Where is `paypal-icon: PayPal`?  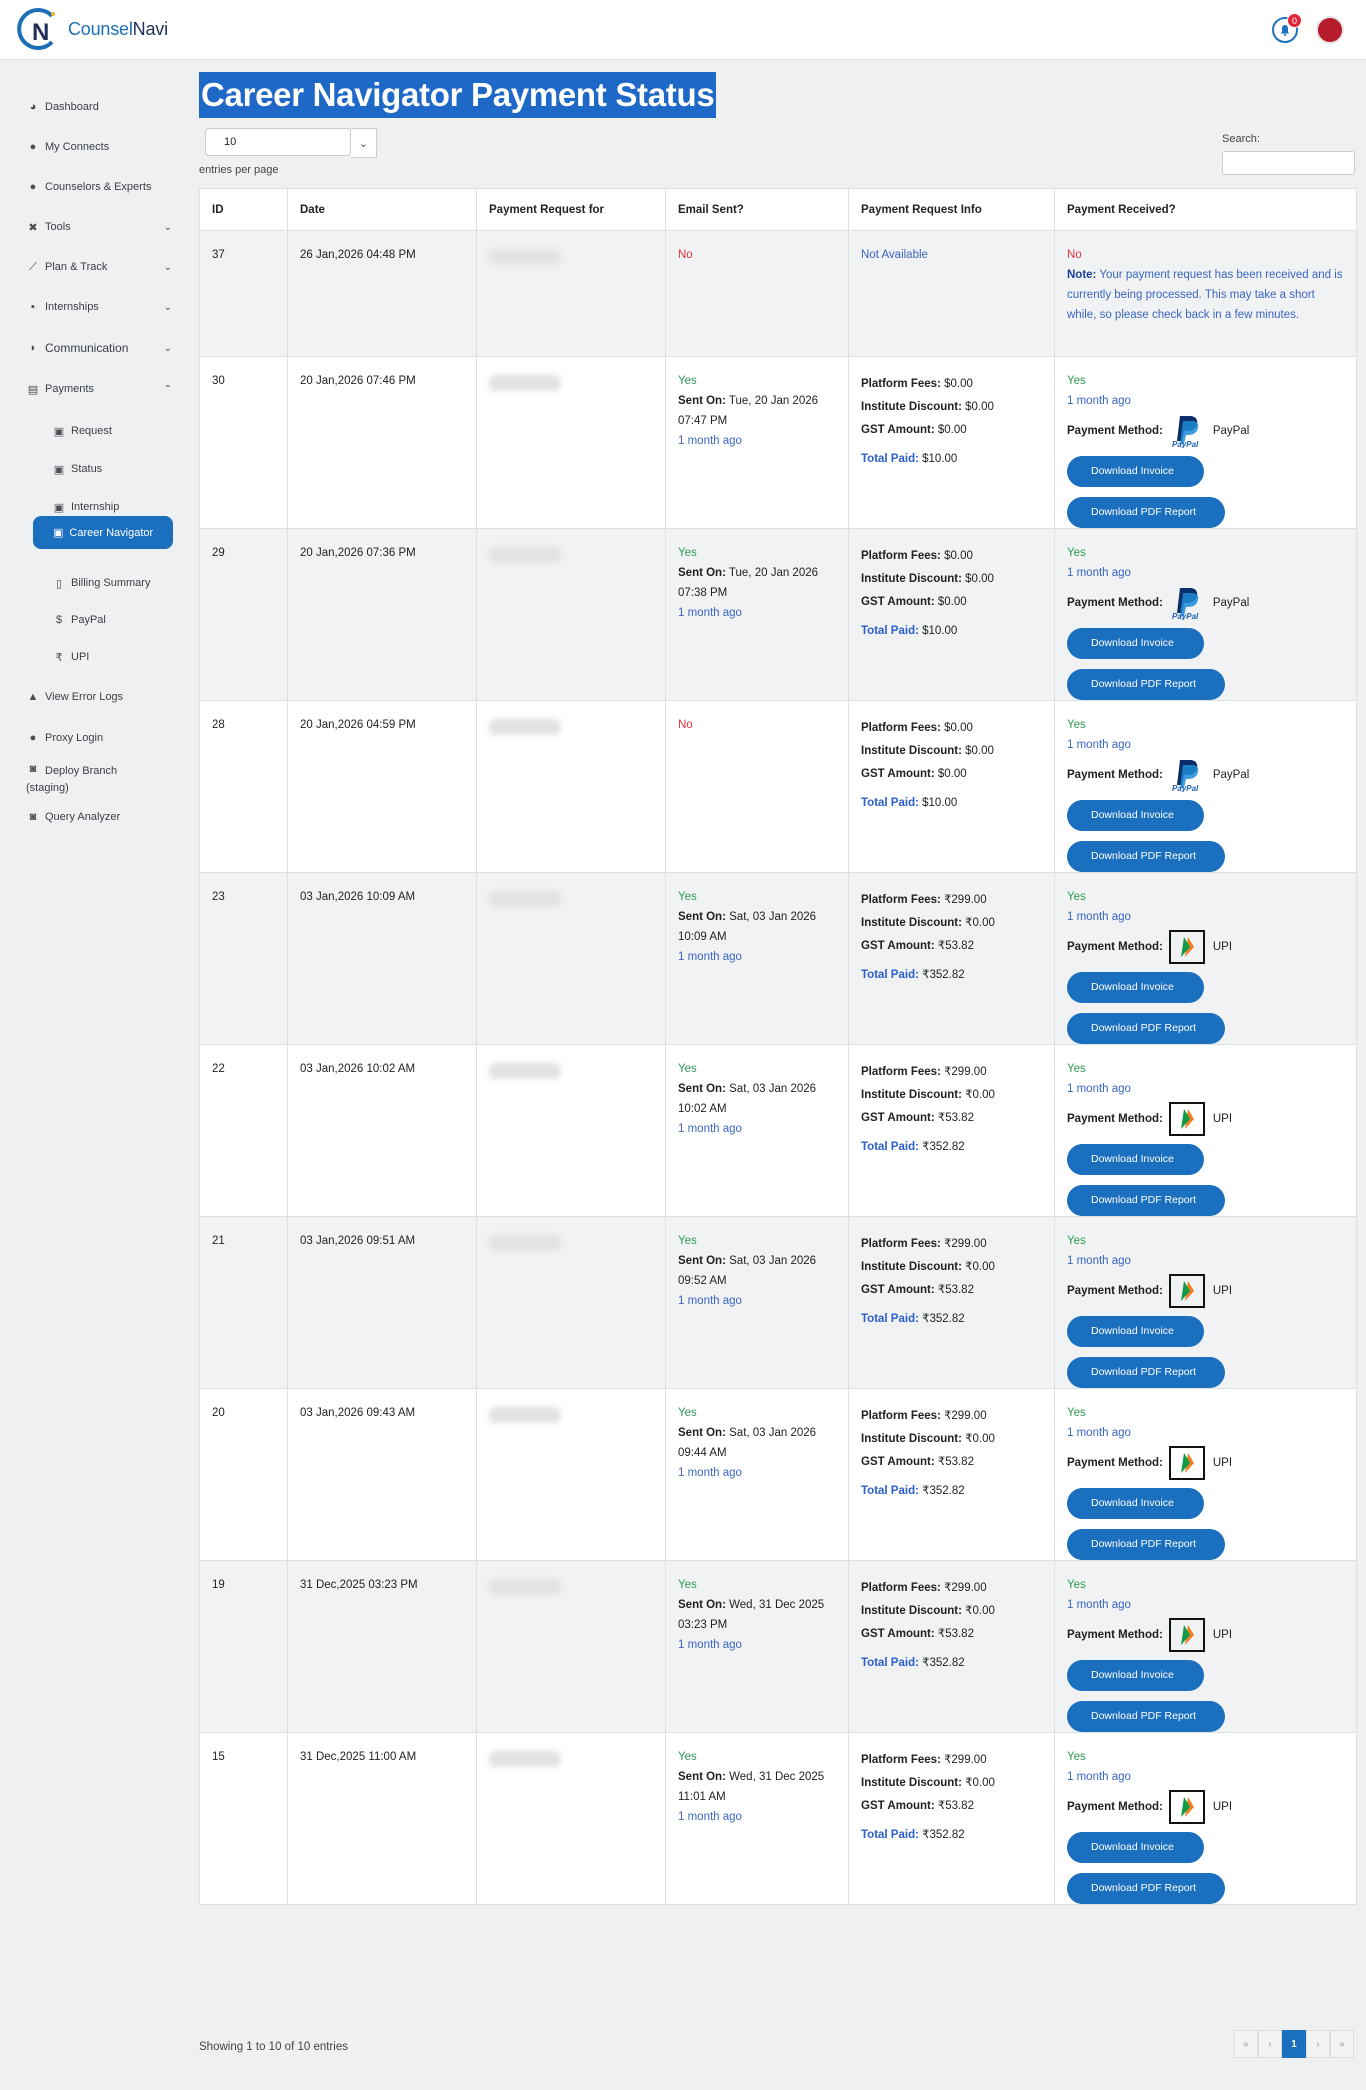 paypal-icon: PayPal is located at coordinates (1187, 603).